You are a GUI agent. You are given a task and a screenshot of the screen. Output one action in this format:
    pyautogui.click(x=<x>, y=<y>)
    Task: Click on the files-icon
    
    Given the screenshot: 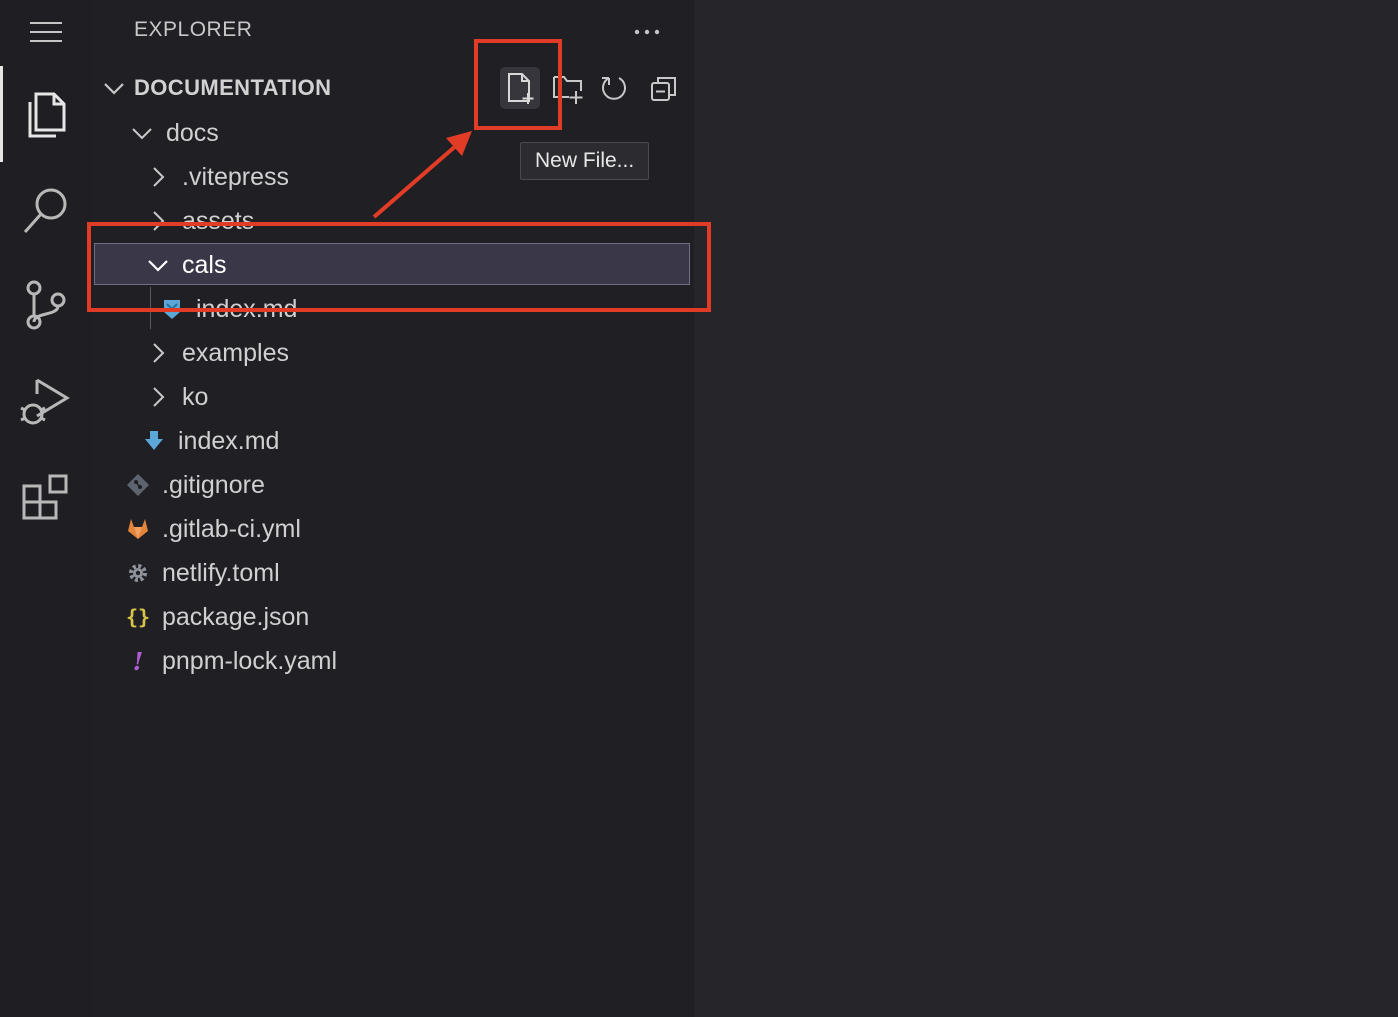 What is the action you would take?
    pyautogui.click(x=46, y=114)
    